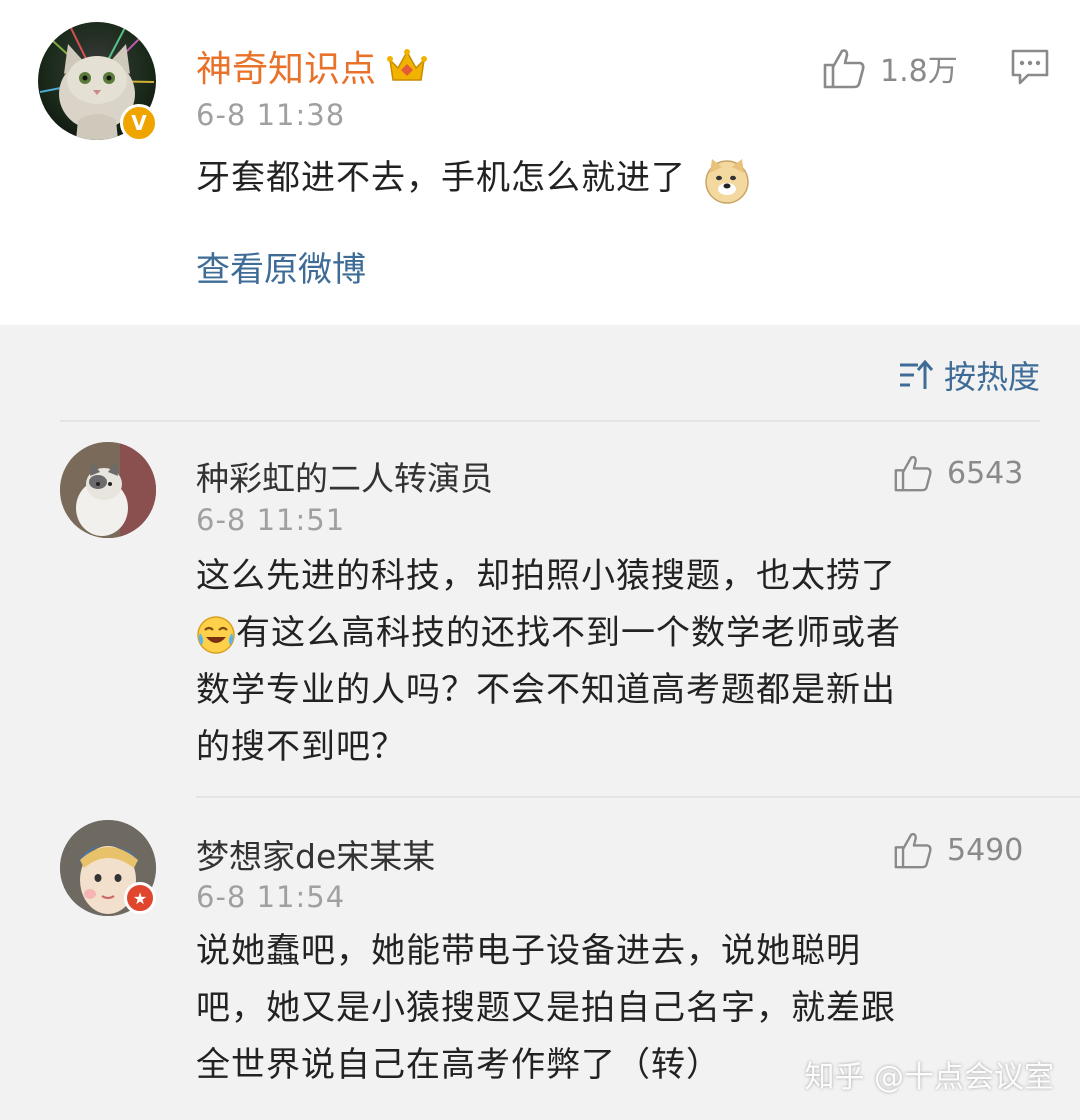 This screenshot has height=1120, width=1080. What do you see at coordinates (1030, 67) in the screenshot?
I see `comment-icon` at bounding box center [1030, 67].